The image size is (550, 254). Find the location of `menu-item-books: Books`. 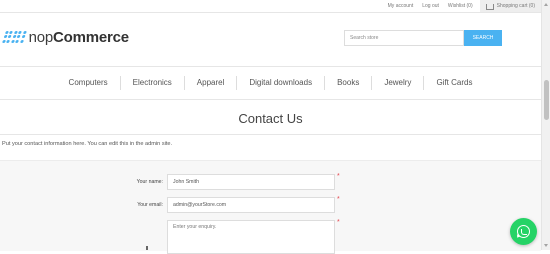

menu-item-books: Books is located at coordinates (347, 83).